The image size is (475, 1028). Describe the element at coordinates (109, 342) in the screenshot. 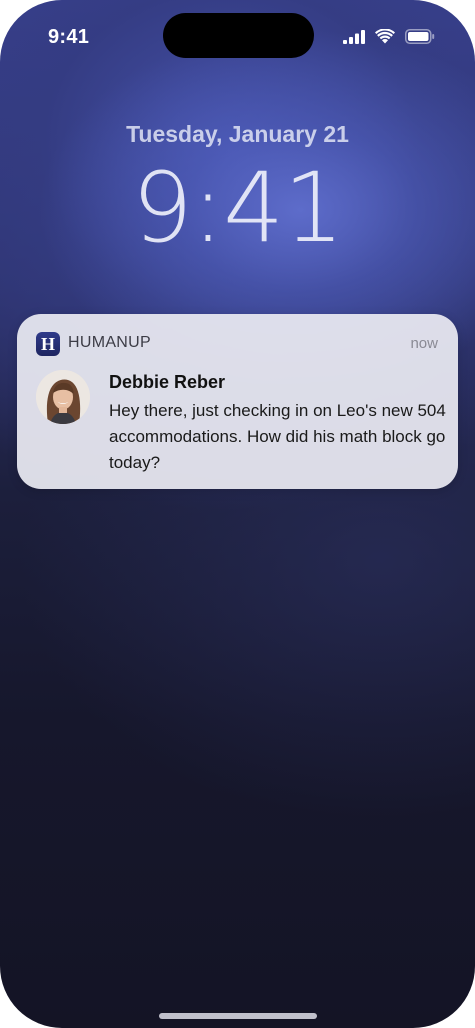

I see `notification-app-name: HUMANUP` at that location.